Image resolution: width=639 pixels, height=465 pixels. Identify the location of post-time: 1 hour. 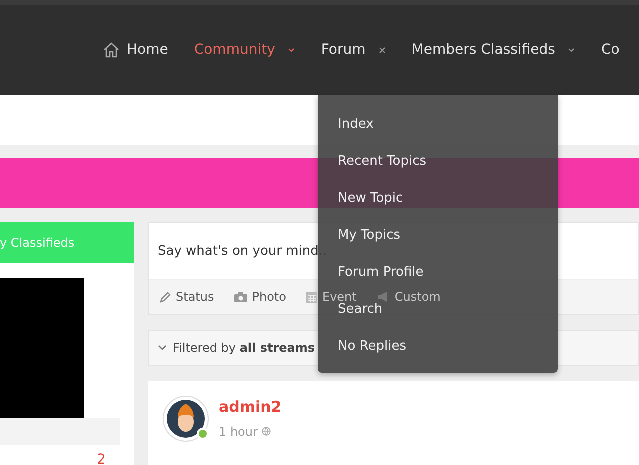
(238, 432).